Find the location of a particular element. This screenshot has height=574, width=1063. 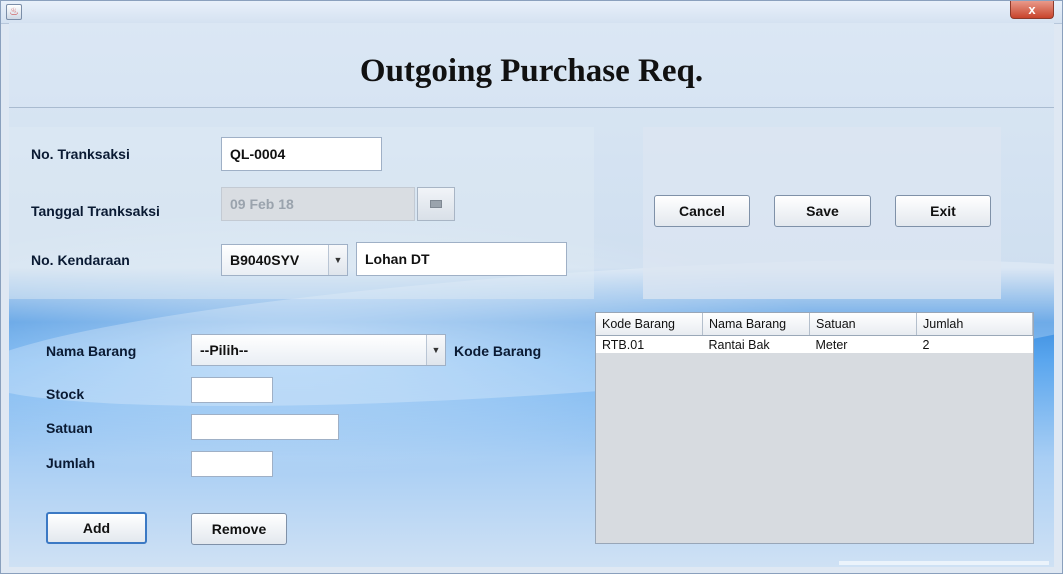

nama-barang-select-value: --Pilih-- is located at coordinates (224, 350).